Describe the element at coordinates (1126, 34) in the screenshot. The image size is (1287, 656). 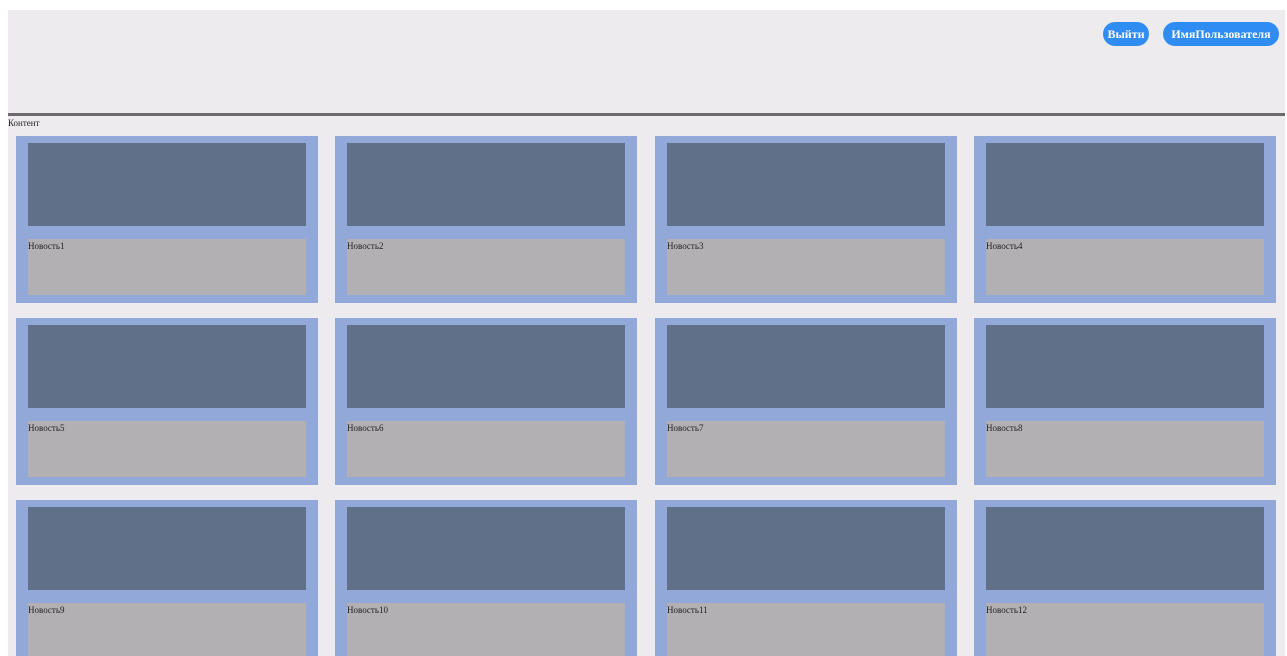
I see `logout-button: Выйти` at that location.